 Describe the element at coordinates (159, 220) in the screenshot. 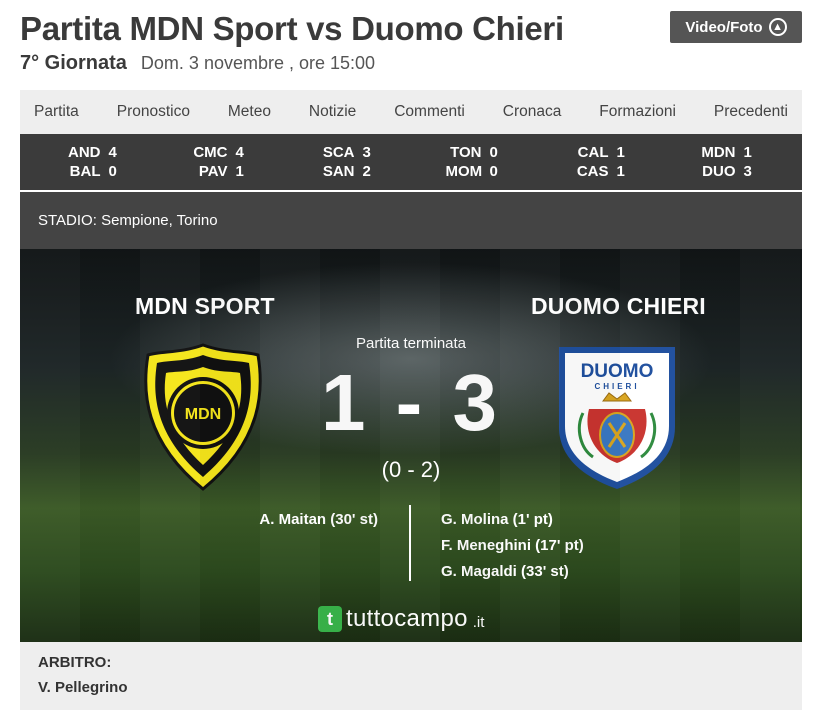

I see `stadium-value: Sempione, Torino` at that location.